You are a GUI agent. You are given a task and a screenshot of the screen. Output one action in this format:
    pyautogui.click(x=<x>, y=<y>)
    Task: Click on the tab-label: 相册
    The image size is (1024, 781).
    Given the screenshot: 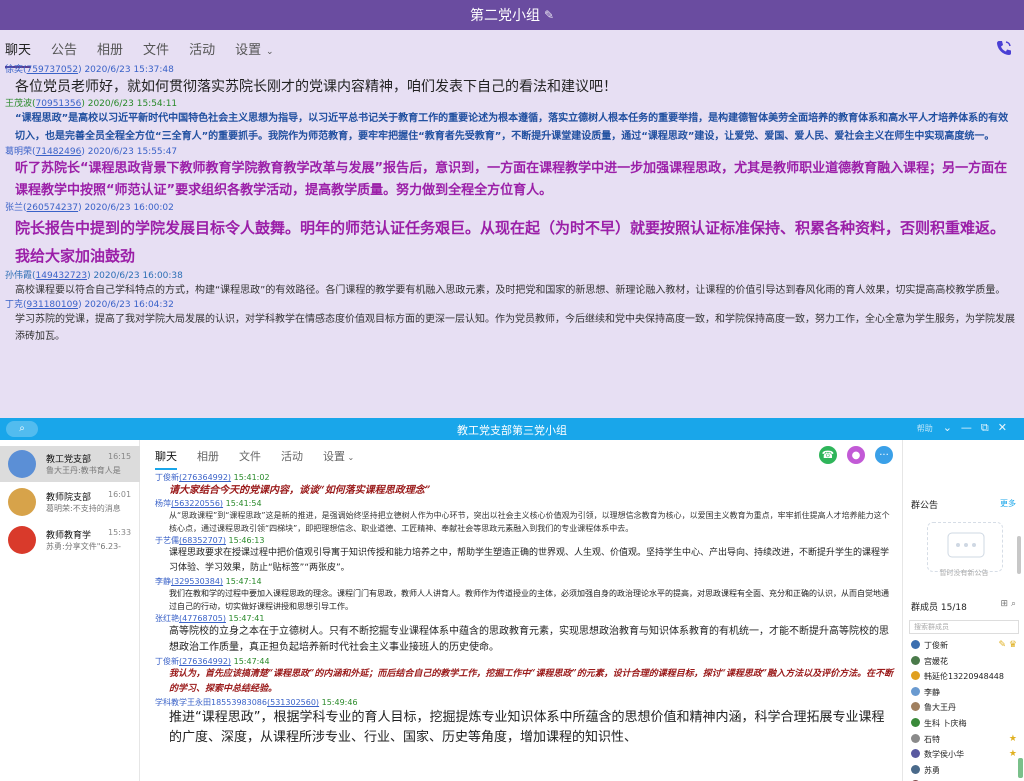 What is the action you would take?
    pyautogui.click(x=110, y=50)
    